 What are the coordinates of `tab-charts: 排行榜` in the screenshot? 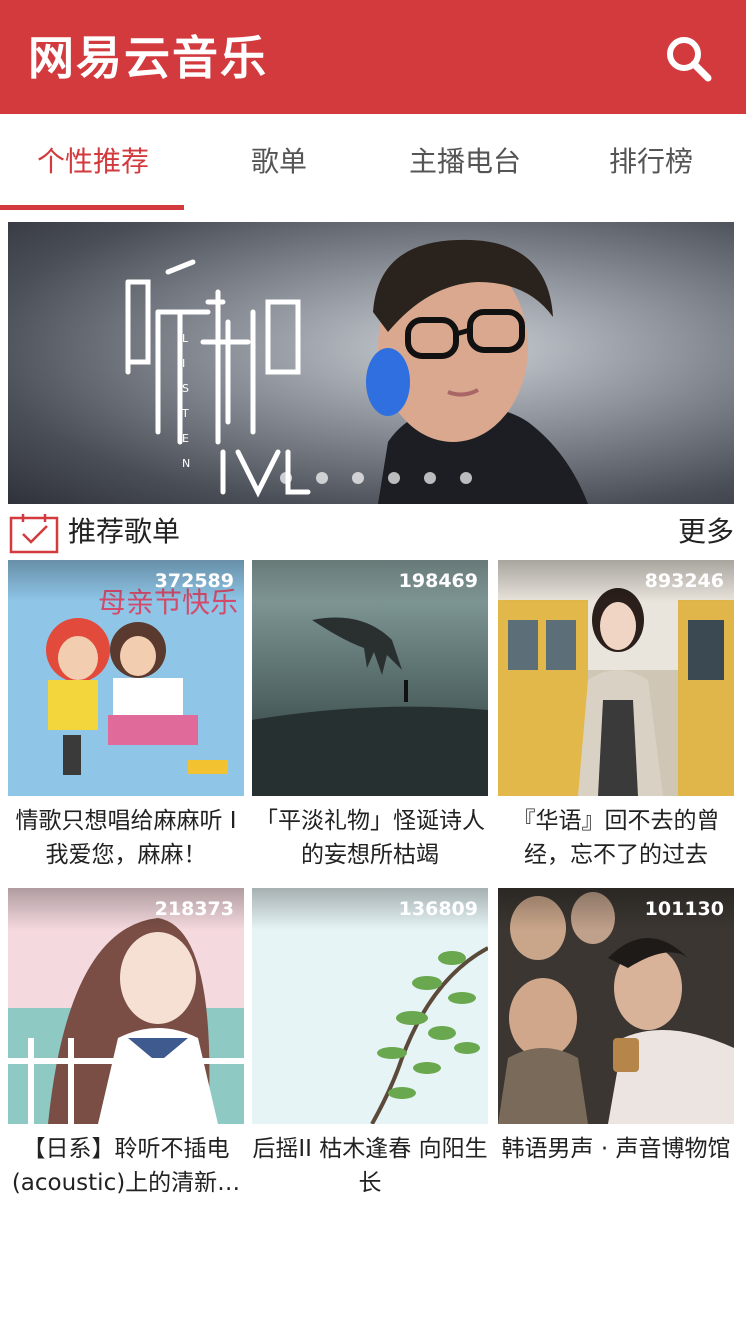 It's located at (651, 162).